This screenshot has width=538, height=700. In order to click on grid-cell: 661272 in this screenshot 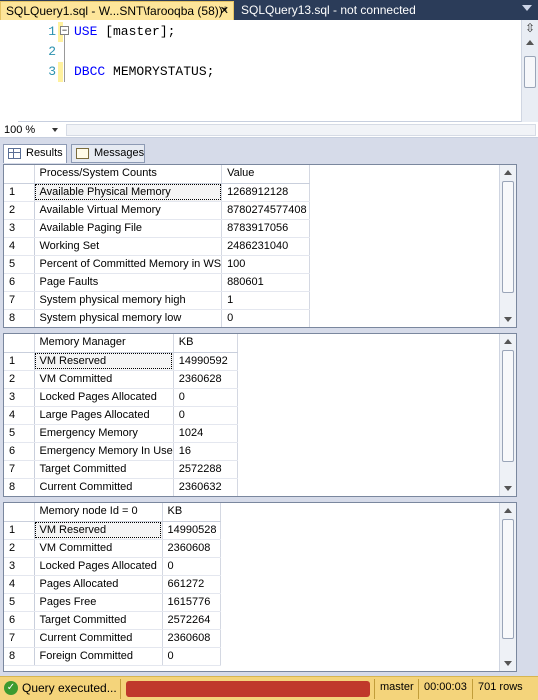, I will do `click(191, 584)`.